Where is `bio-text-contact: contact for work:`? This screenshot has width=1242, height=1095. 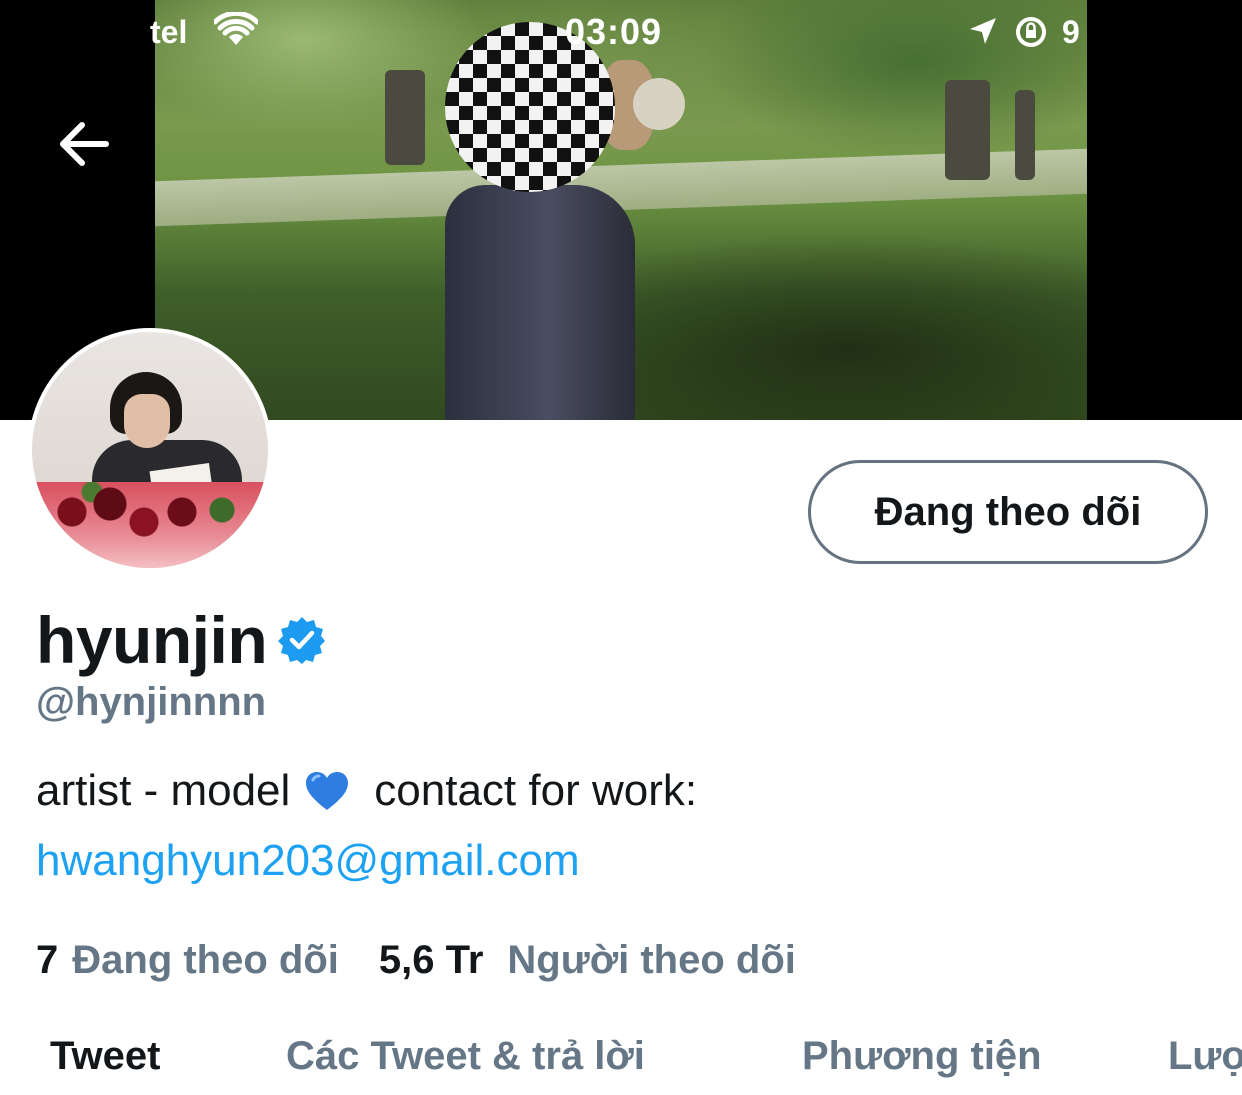
bio-text-contact: contact for work: is located at coordinates (536, 790).